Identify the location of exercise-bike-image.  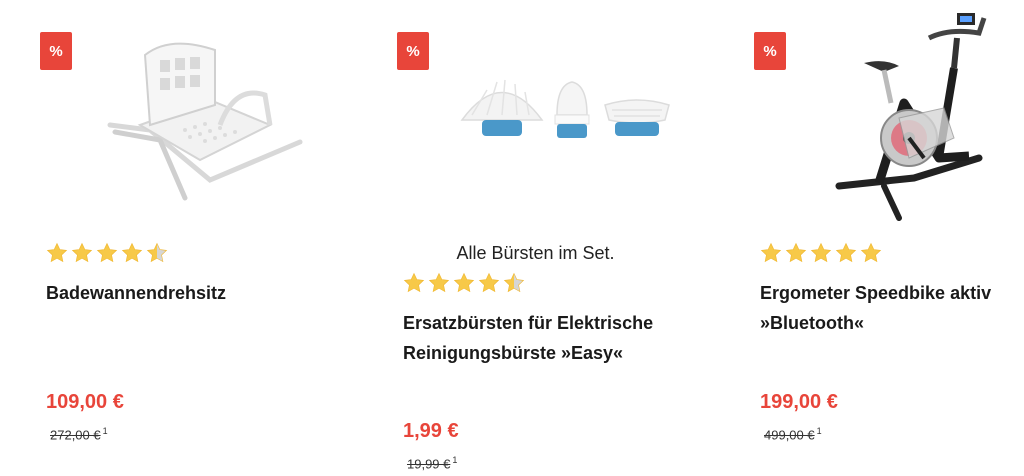
(914, 115).